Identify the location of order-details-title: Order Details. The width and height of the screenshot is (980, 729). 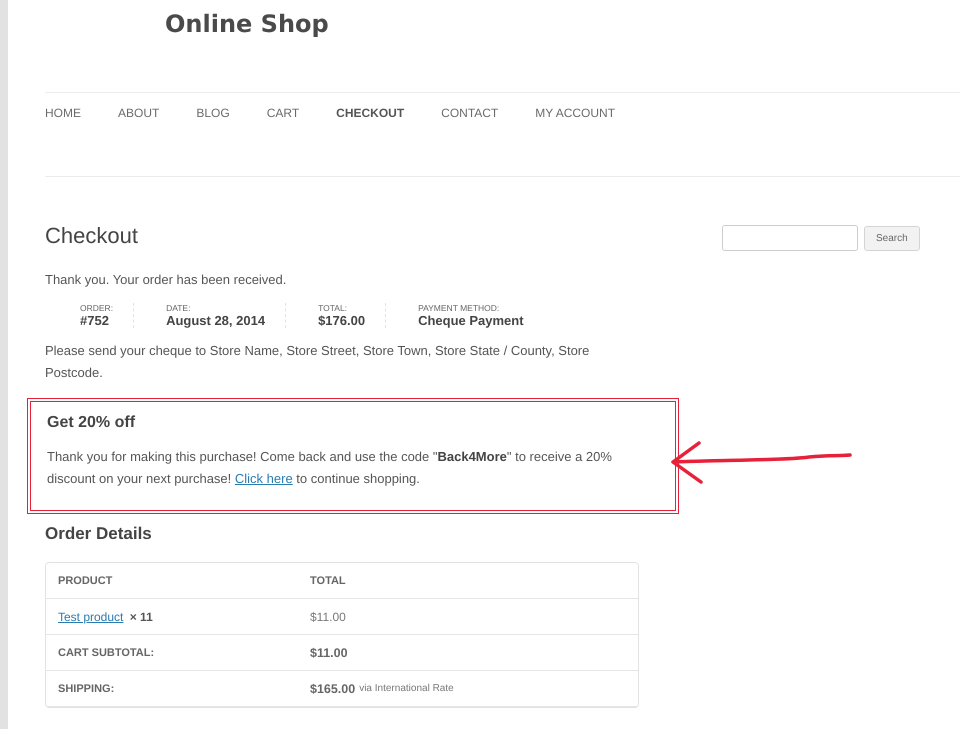
(99, 534).